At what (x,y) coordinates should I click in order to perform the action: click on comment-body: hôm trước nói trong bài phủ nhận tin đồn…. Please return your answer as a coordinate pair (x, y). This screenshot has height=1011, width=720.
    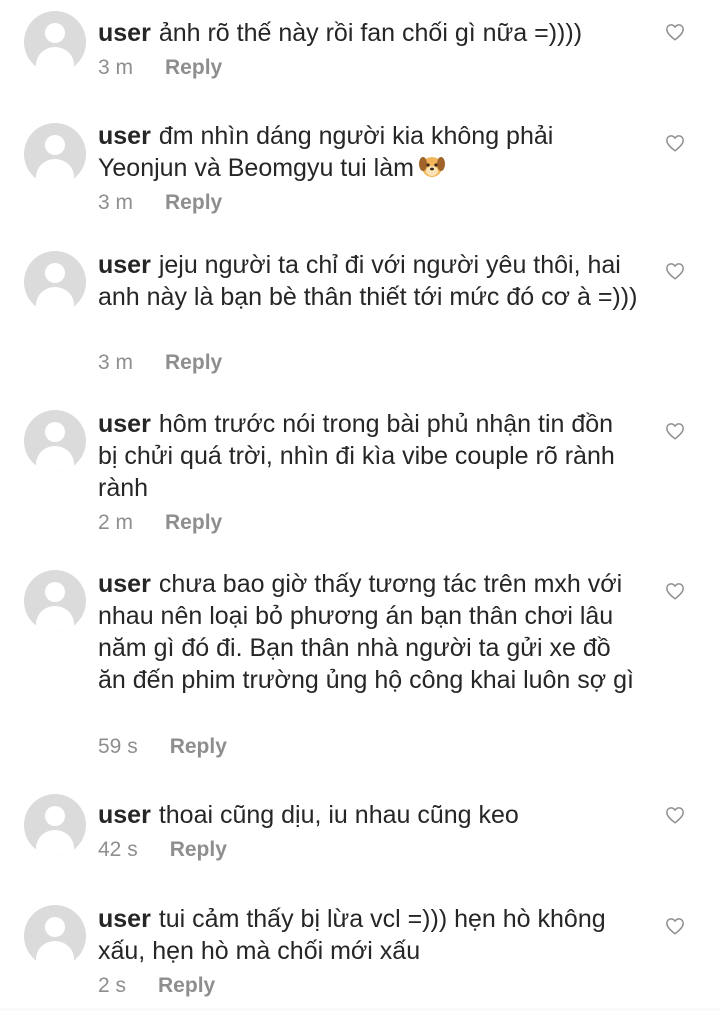
    Looking at the image, I should click on (356, 456).